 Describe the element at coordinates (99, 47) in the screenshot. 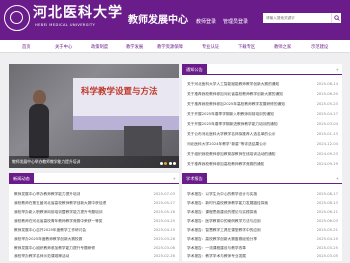

I see `nav-item-policy: 政策制度` at that location.